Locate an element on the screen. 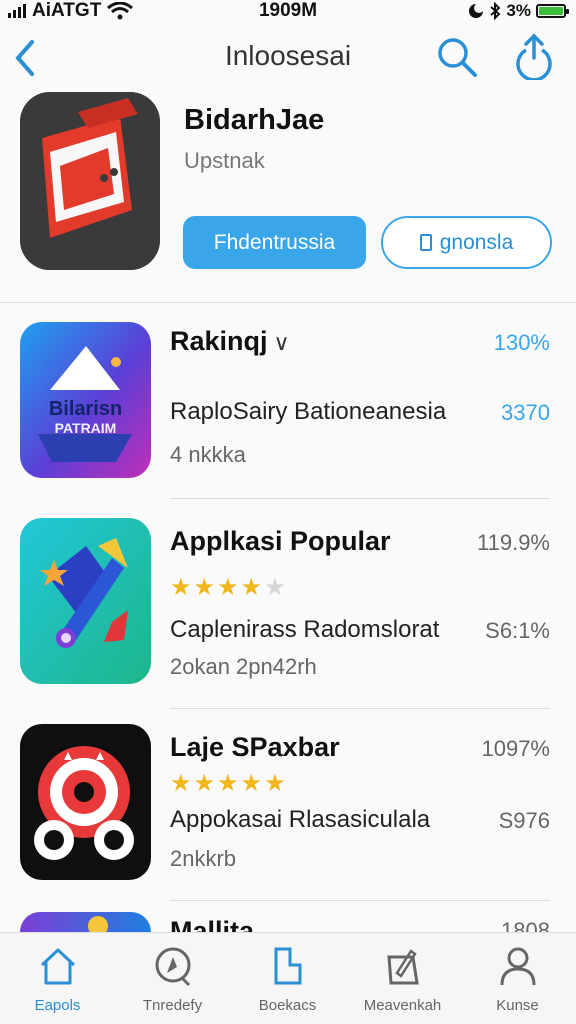 The height and width of the screenshot is (1024, 576). row-value-2: 3370 is located at coordinates (525, 412).